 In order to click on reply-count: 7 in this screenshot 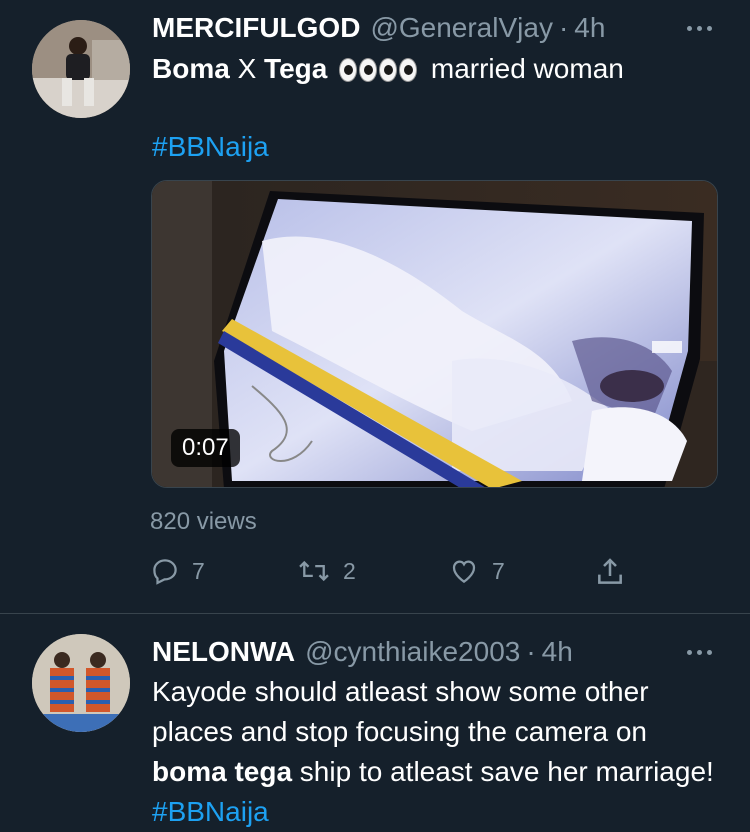, I will do `click(198, 570)`.